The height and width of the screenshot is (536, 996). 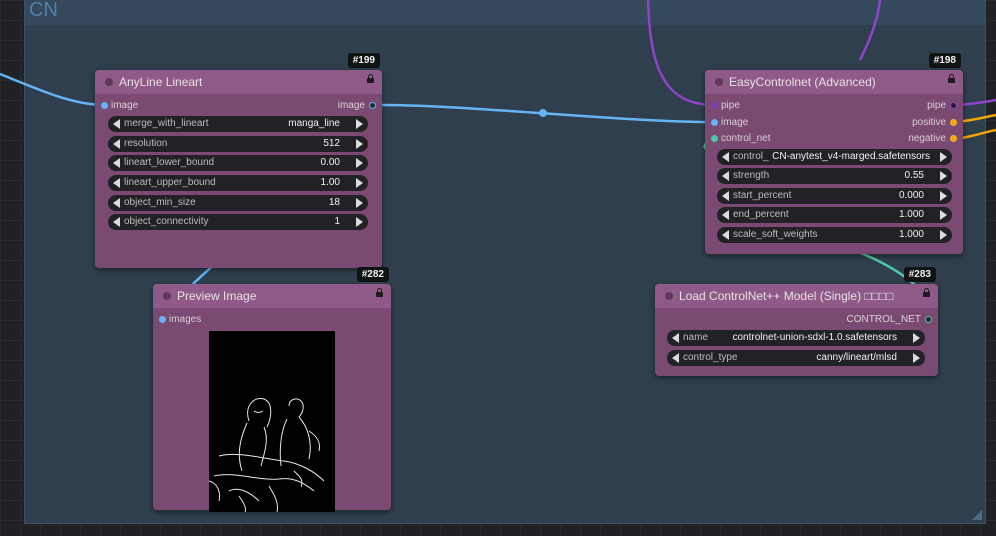 What do you see at coordinates (679, 53) in the screenshot?
I see `wire-pipe-in` at bounding box center [679, 53].